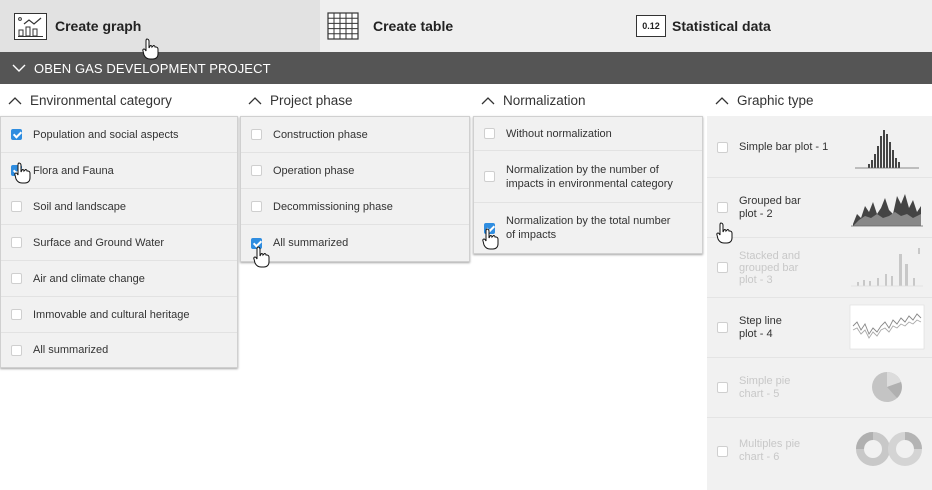  Describe the element at coordinates (770, 267) in the screenshot. I see `graphic-type-label: Stacked and grouped bar plot - 3` at that location.